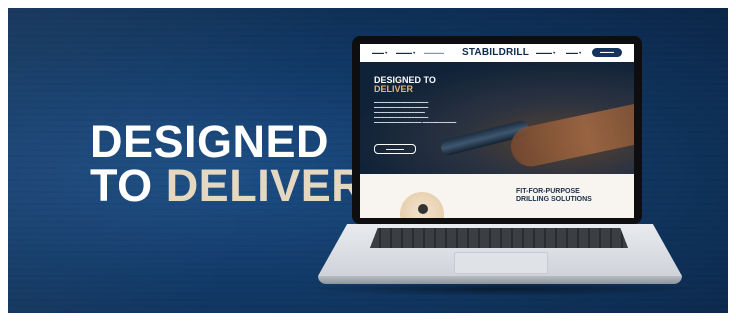 This screenshot has height=321, width=736. I want to click on nav-item-industries: ▬▬▬▬▬, so click(434, 52).